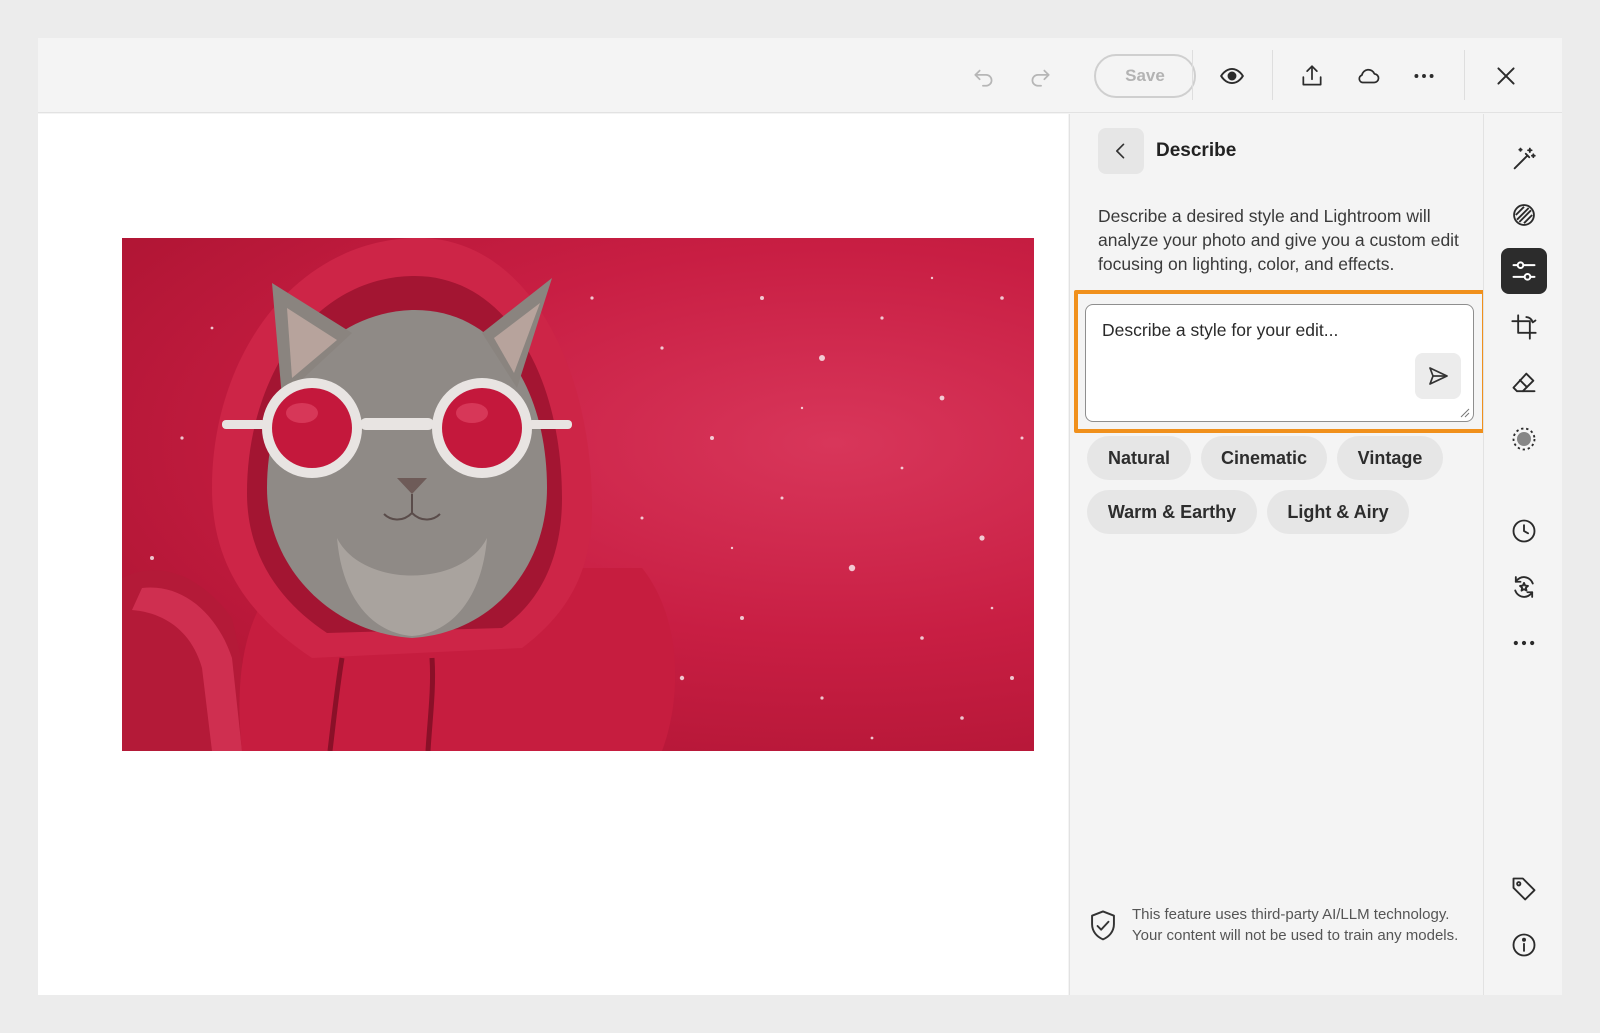  I want to click on undo-button, so click(984, 76).